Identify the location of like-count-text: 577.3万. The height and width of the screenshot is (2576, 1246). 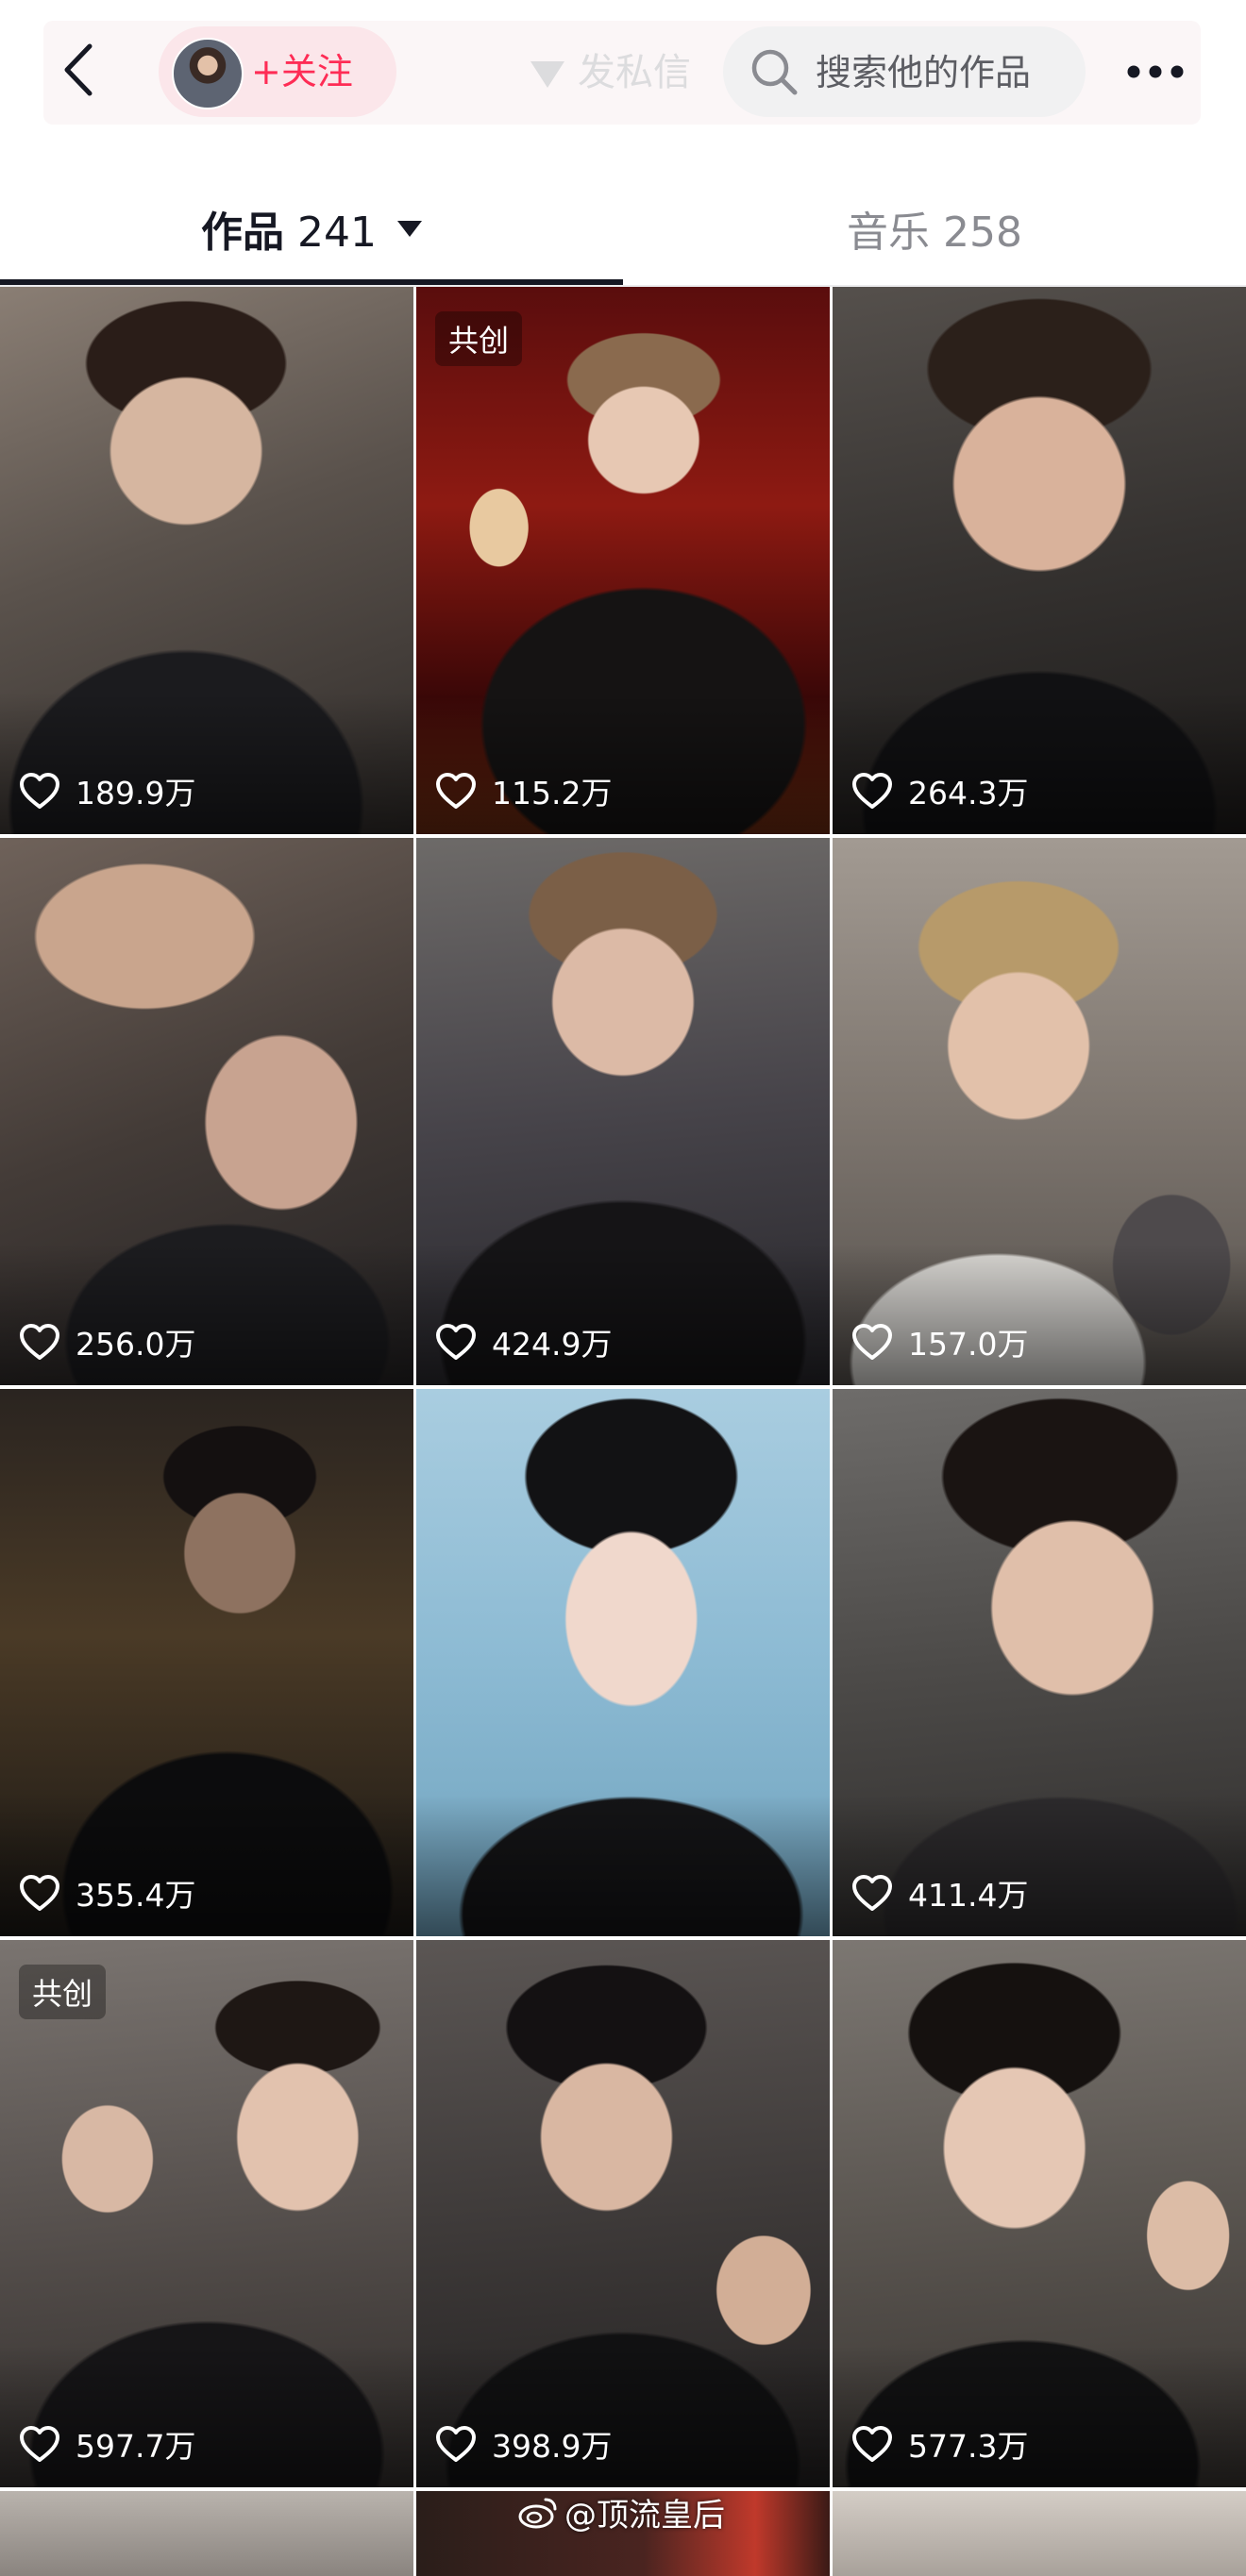
(968, 2446).